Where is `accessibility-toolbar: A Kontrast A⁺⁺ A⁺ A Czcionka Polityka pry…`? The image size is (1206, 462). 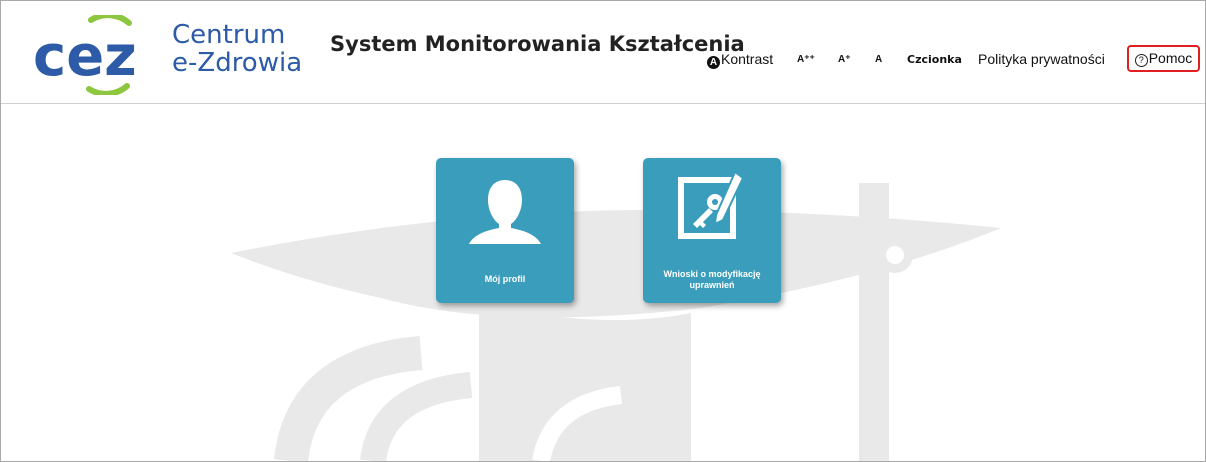
accessibility-toolbar: A Kontrast A⁺⁺ A⁺ A Czcionka Polityka pry… is located at coordinates (603, 58).